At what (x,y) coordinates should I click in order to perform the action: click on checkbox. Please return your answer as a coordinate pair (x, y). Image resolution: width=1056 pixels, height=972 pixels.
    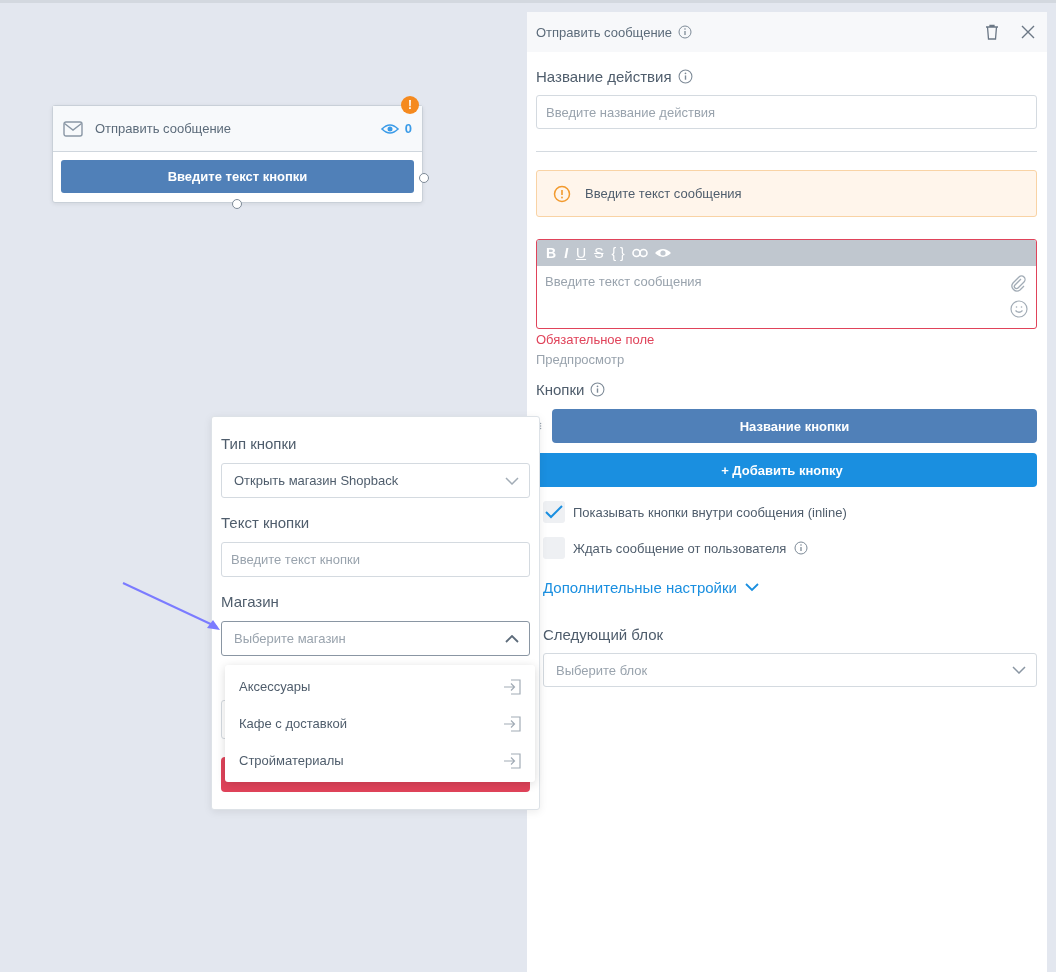
    Looking at the image, I should click on (554, 512).